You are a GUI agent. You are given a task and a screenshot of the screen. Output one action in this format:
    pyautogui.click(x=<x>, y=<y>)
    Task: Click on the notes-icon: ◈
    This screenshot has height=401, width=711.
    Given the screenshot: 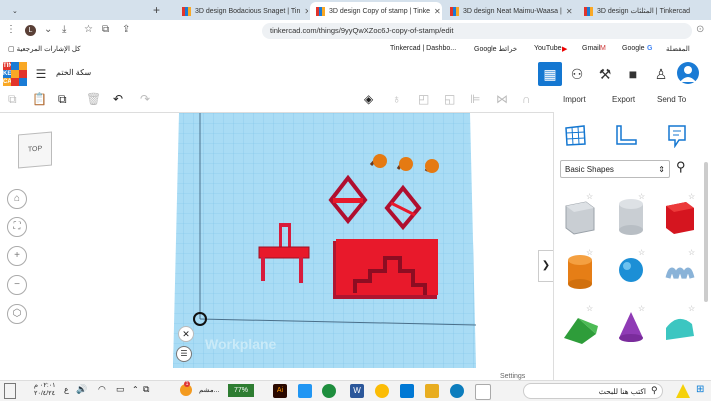 What is the action you would take?
    pyautogui.click(x=368, y=99)
    